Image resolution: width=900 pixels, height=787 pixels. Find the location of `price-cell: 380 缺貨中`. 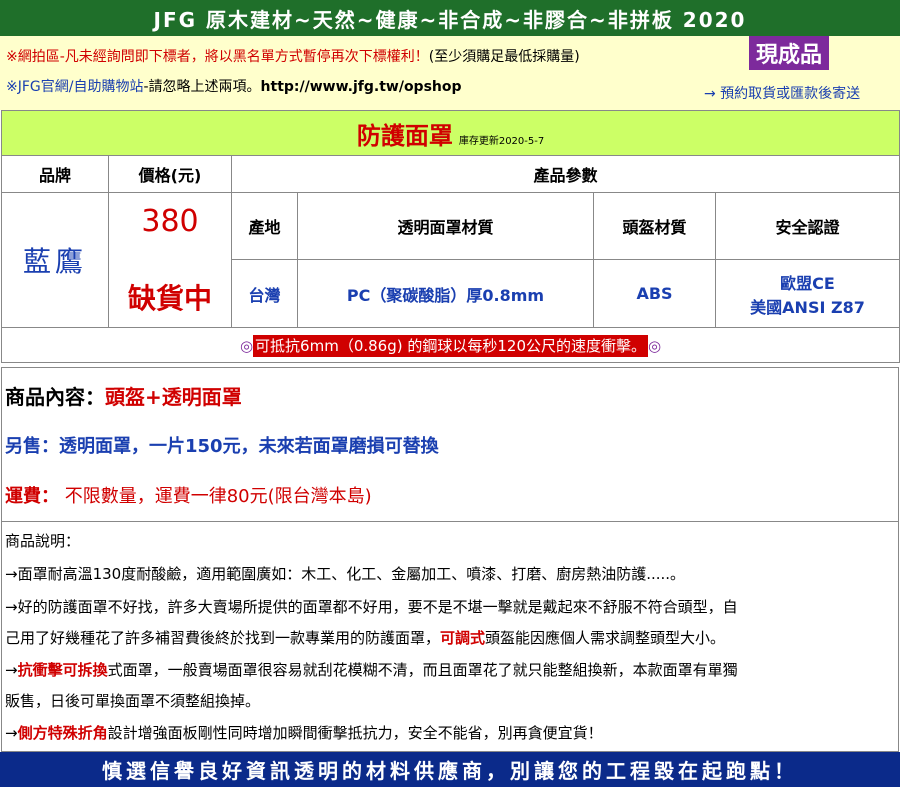

price-cell: 380 缺貨中 is located at coordinates (170, 260).